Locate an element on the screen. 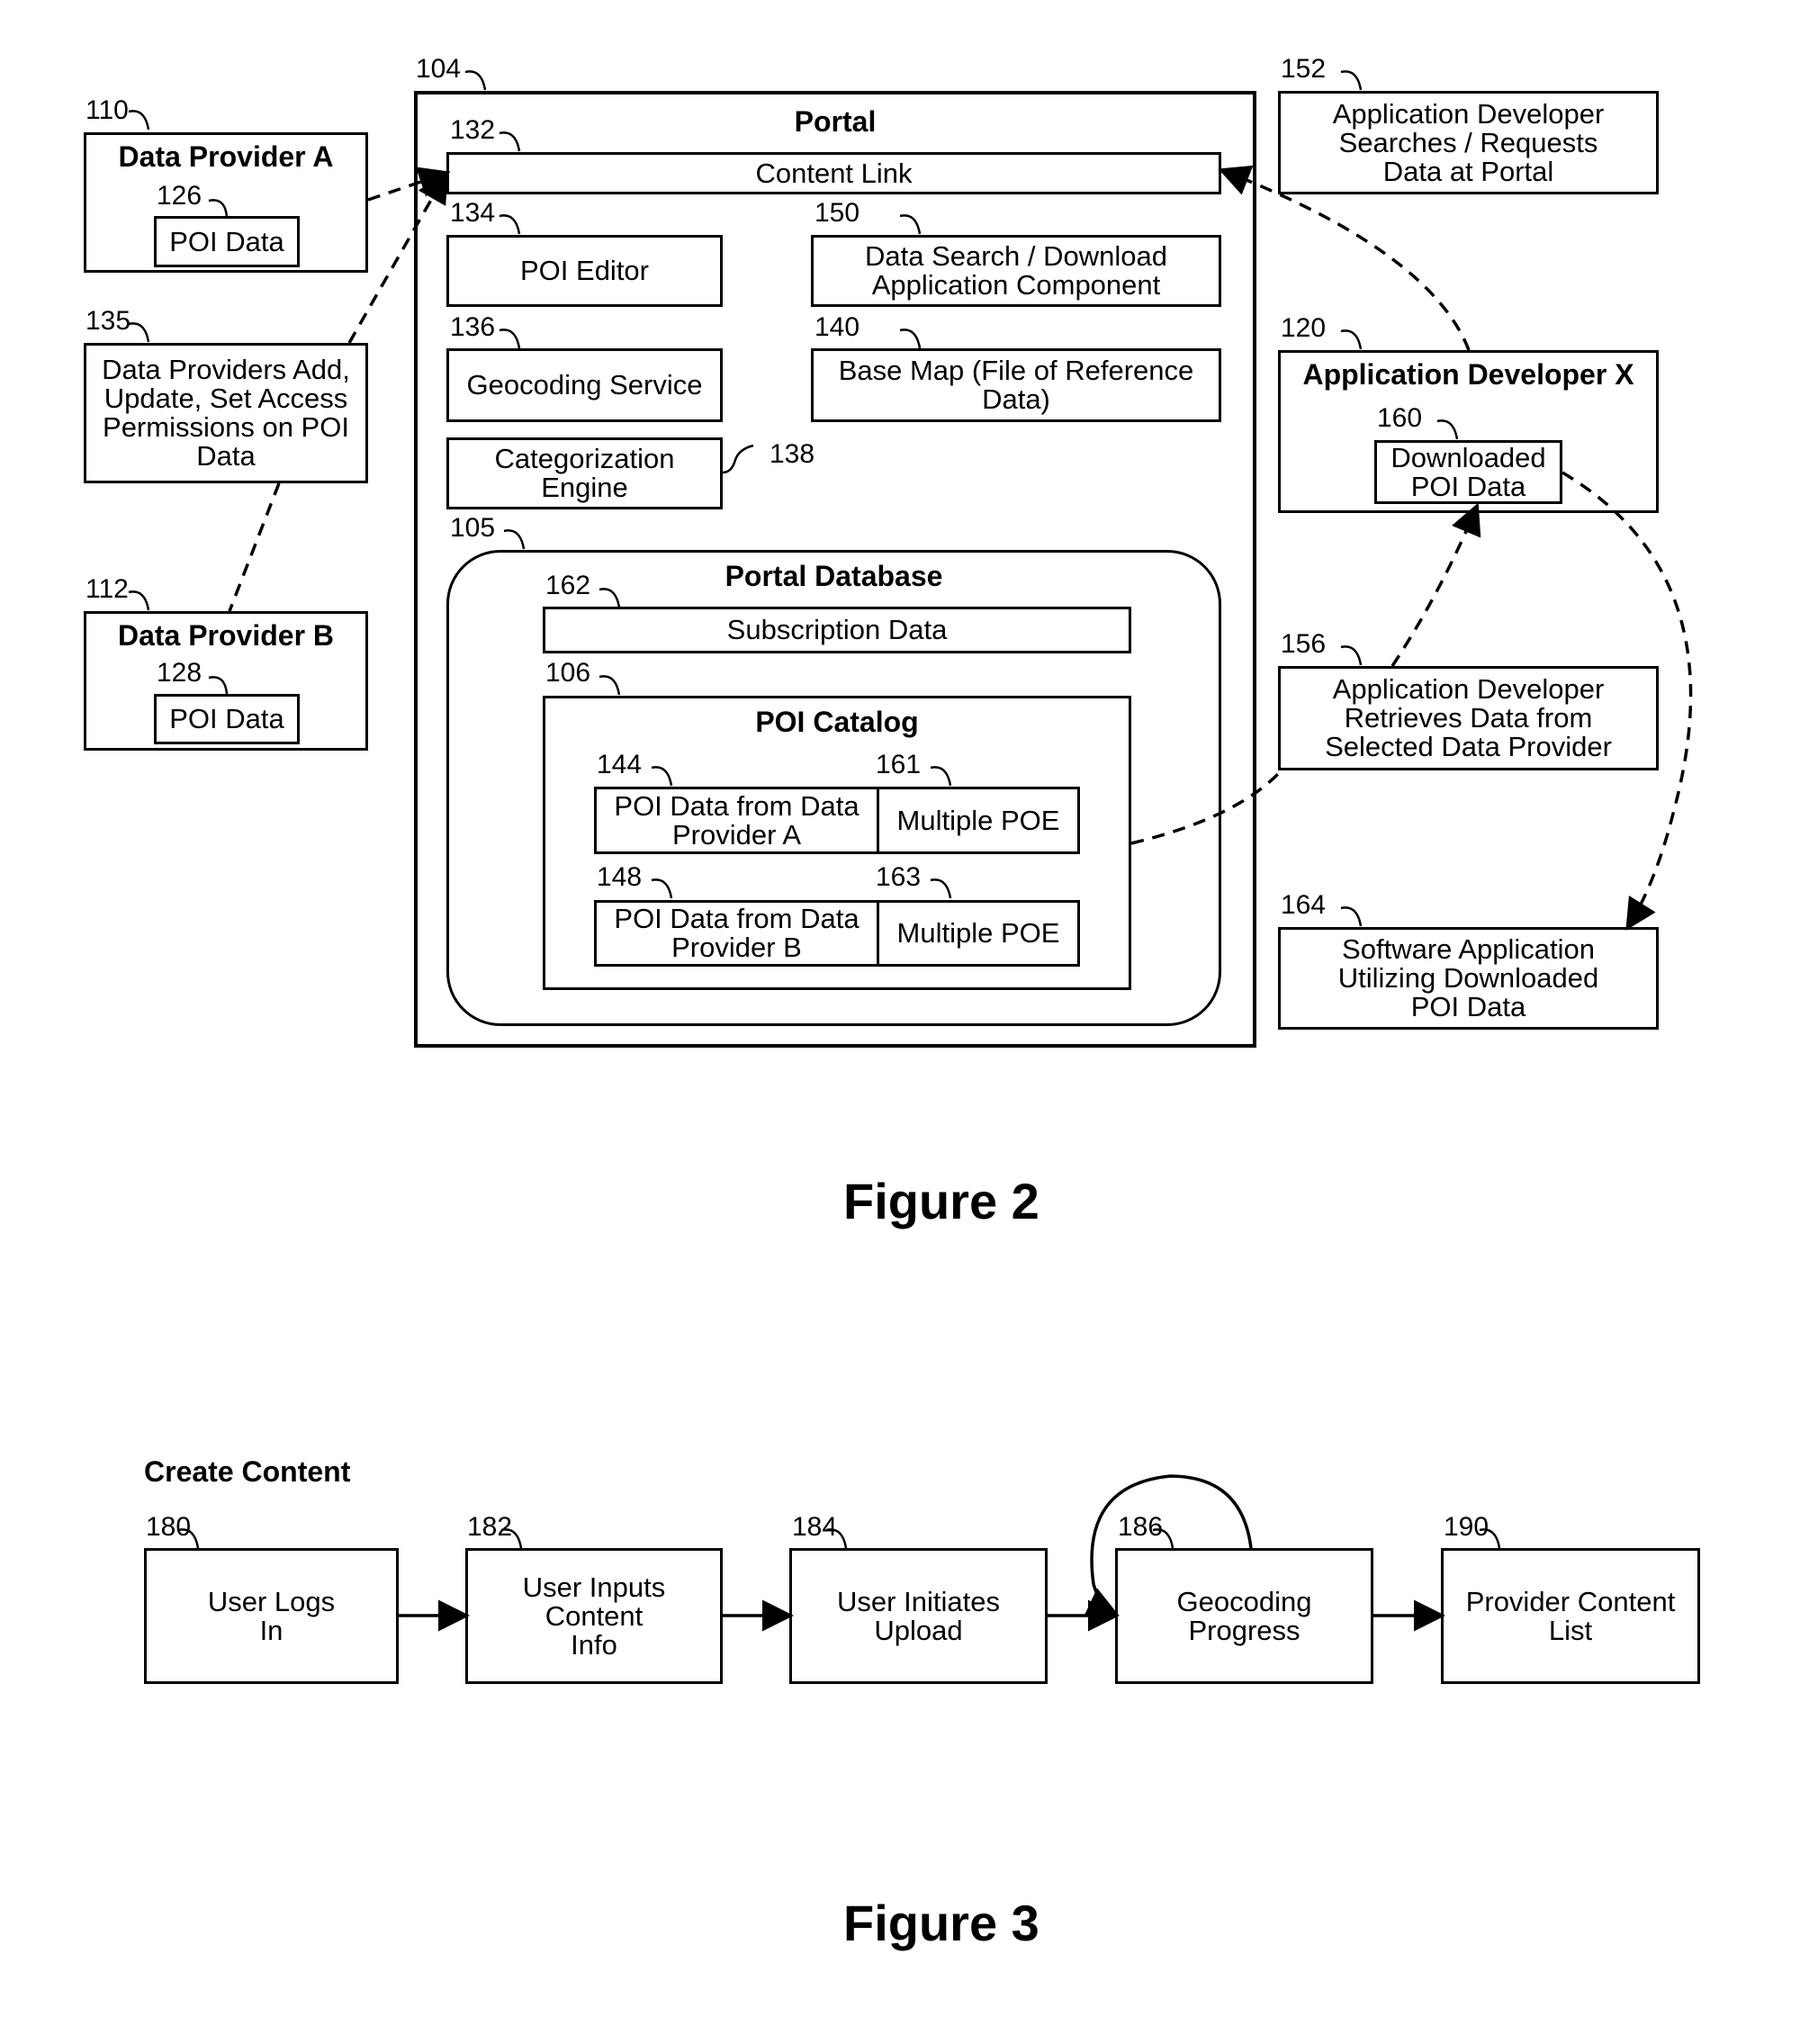  catalog-row-a-poe-ref: 161 is located at coordinates (899, 764).